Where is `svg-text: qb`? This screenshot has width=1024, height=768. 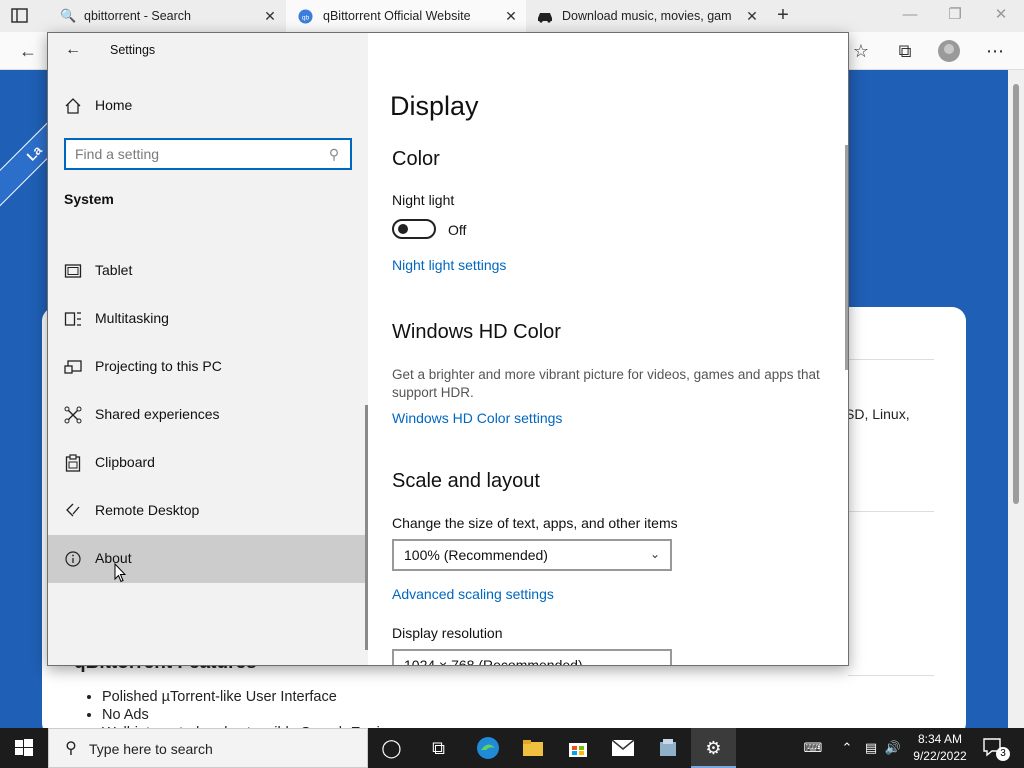
svg-text: qb is located at coordinates (306, 17).